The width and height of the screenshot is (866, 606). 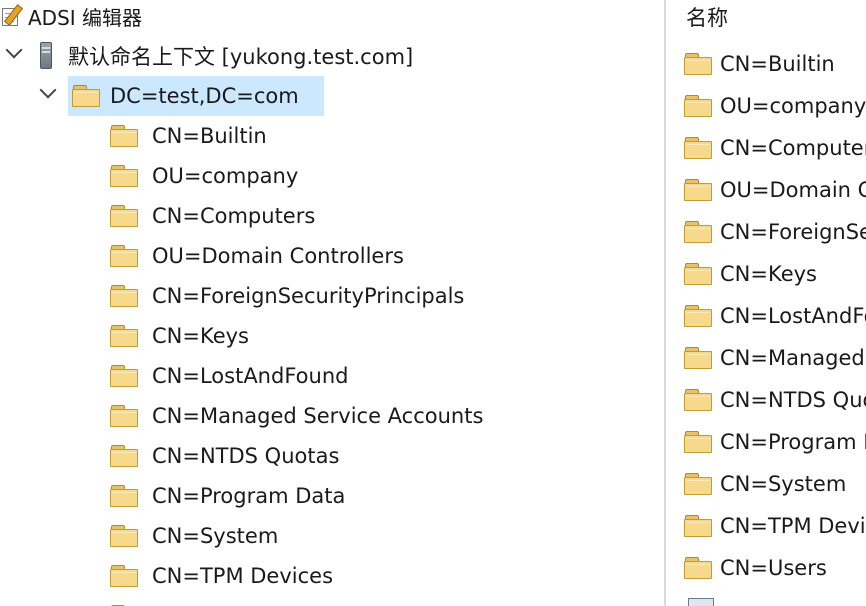 I want to click on tree-node-label: CN=Managed Service Accounts, so click(x=318, y=416).